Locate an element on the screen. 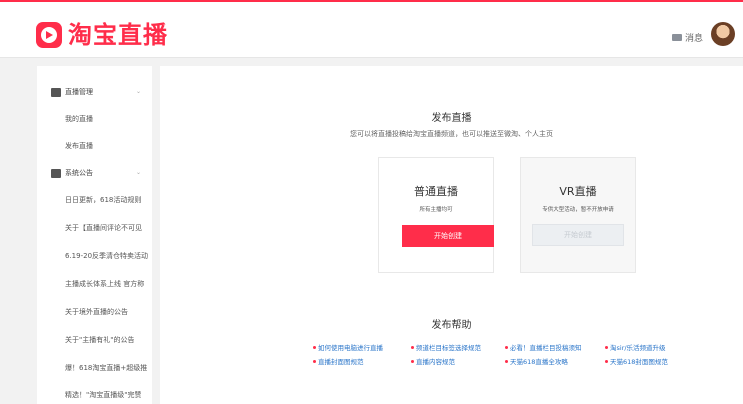 The width and height of the screenshot is (743, 404). sidebar-item-label: 我的直播 is located at coordinates (79, 119).